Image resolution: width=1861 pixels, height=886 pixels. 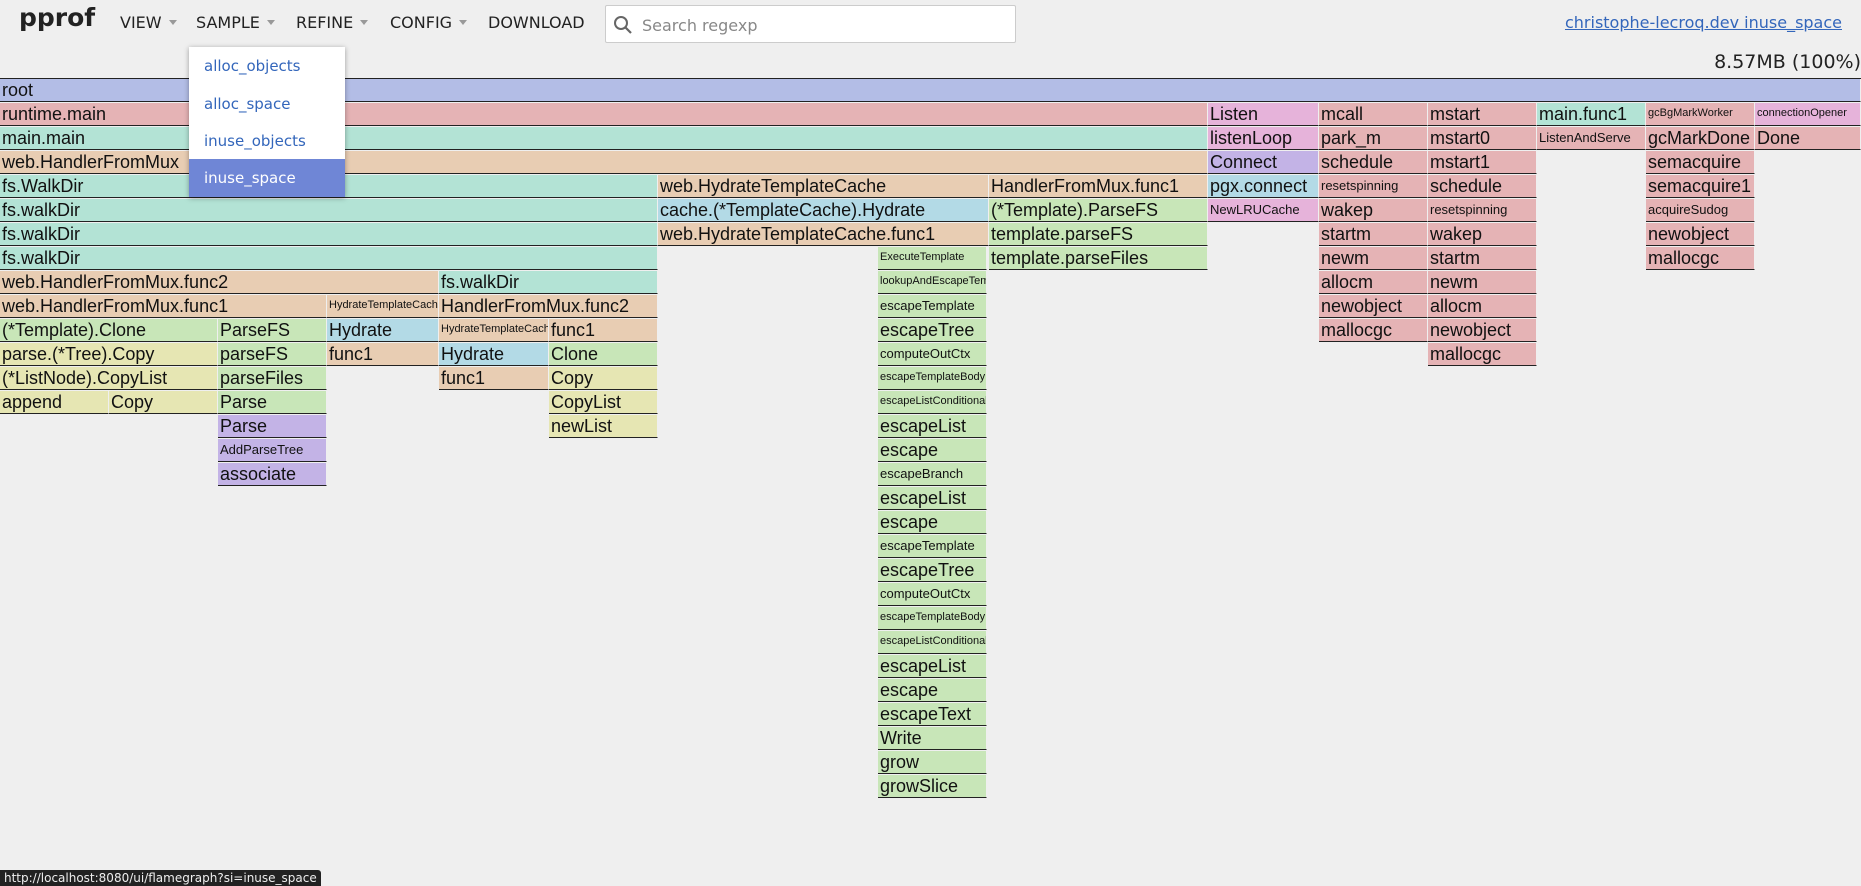 I want to click on flame-frame: ParseFS, so click(x=272, y=330).